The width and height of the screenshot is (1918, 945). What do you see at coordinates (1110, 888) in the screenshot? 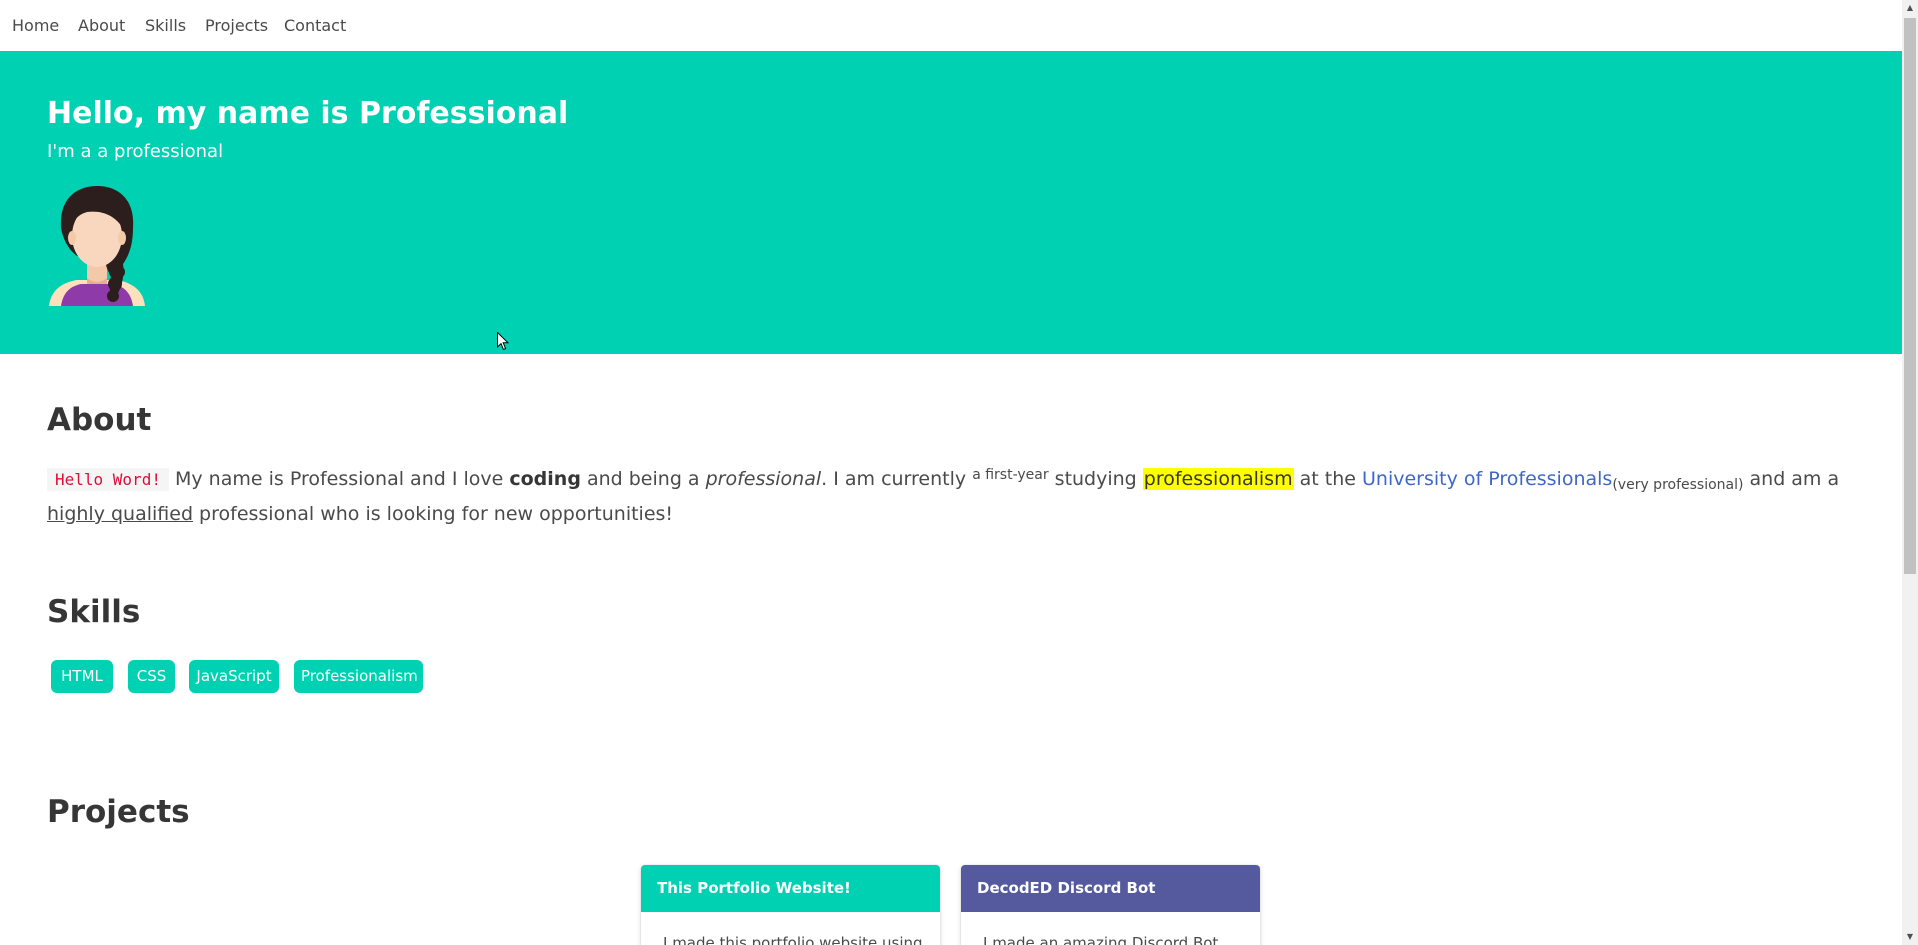
I see `card-header: DecodED Discord Bot` at bounding box center [1110, 888].